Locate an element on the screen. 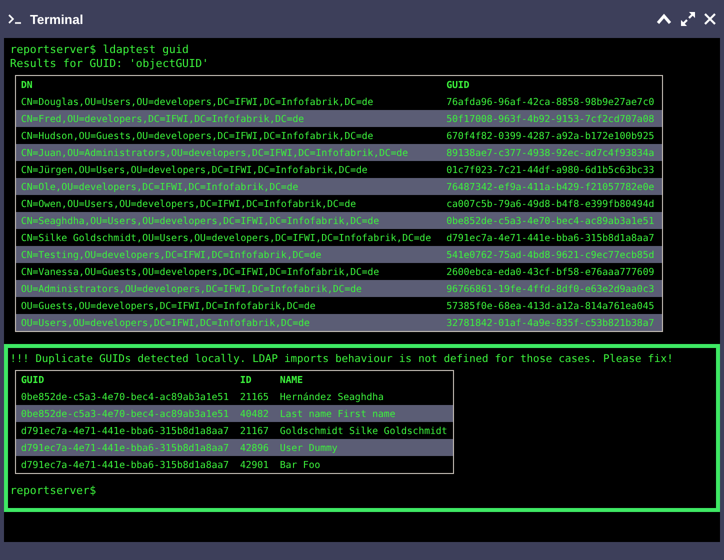 The width and height of the screenshot is (724, 560). table-cell: Last name First name is located at coordinates (364, 413).